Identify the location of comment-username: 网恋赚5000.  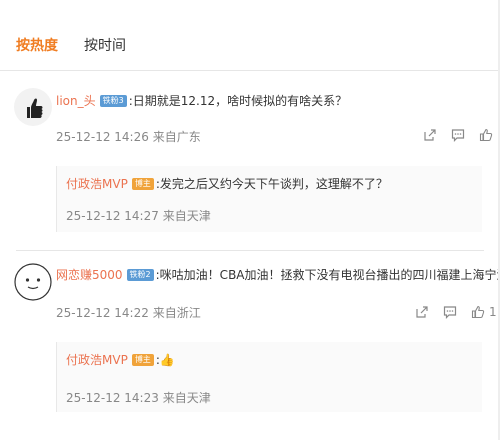
(89, 275).